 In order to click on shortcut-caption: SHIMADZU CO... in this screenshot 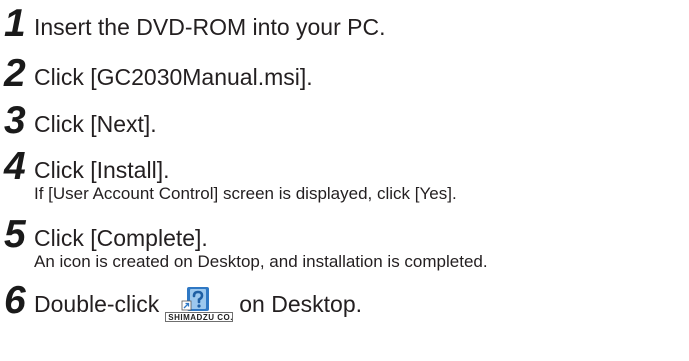, I will do `click(199, 317)`.